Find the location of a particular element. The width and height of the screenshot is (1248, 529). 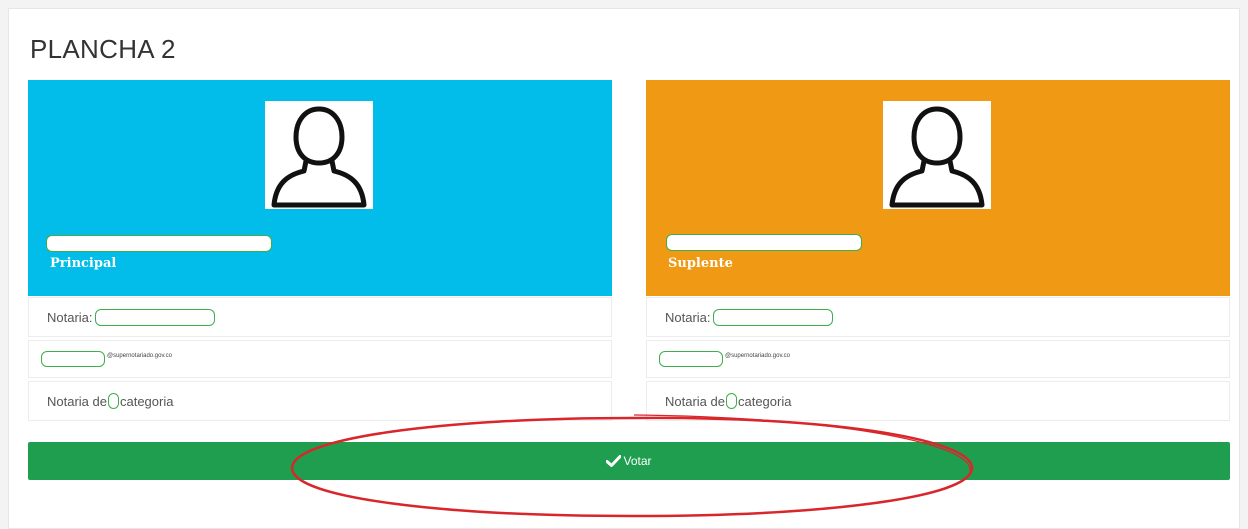

role-label: Suplente is located at coordinates (700, 263).